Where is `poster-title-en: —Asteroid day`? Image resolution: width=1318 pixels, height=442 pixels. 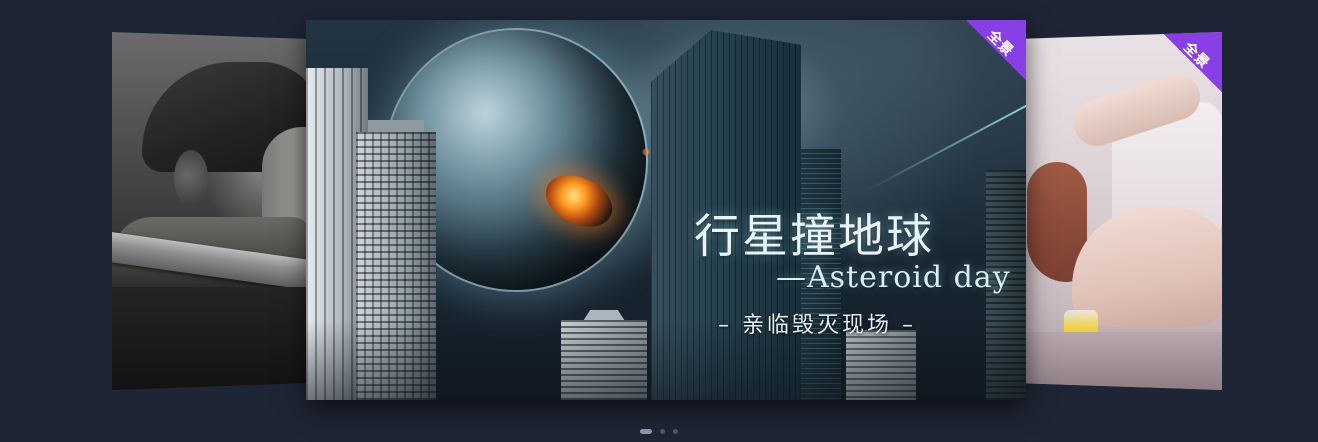
poster-title-en: —Asteroid day is located at coordinates (893, 277).